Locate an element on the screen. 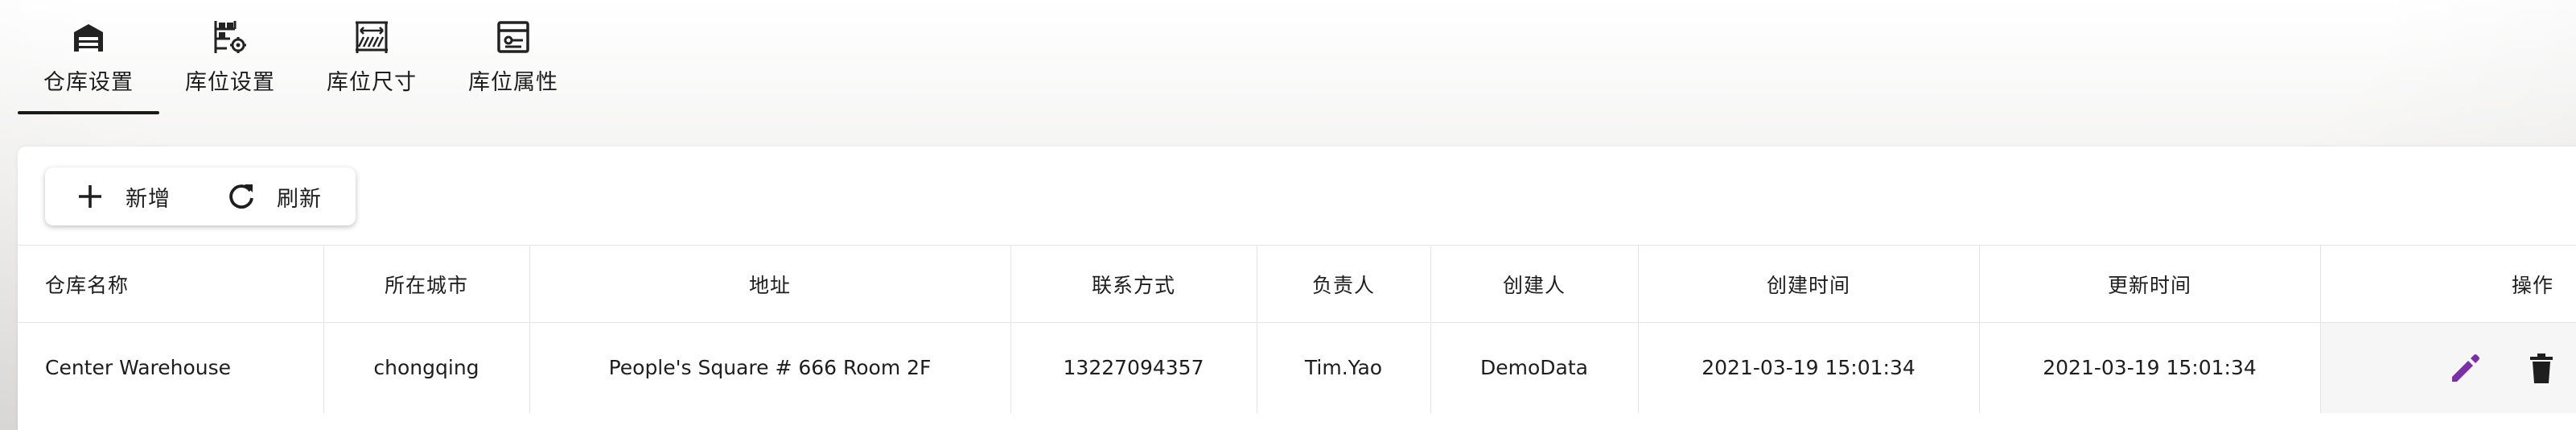  column-header-name: 仓库名称 is located at coordinates (171, 284).